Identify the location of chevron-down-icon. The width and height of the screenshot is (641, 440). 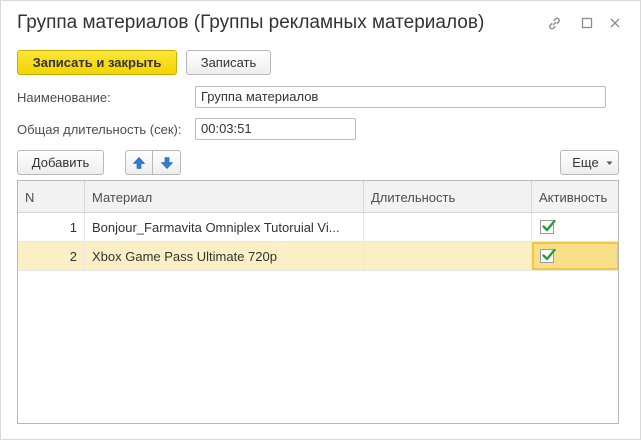
(609, 163).